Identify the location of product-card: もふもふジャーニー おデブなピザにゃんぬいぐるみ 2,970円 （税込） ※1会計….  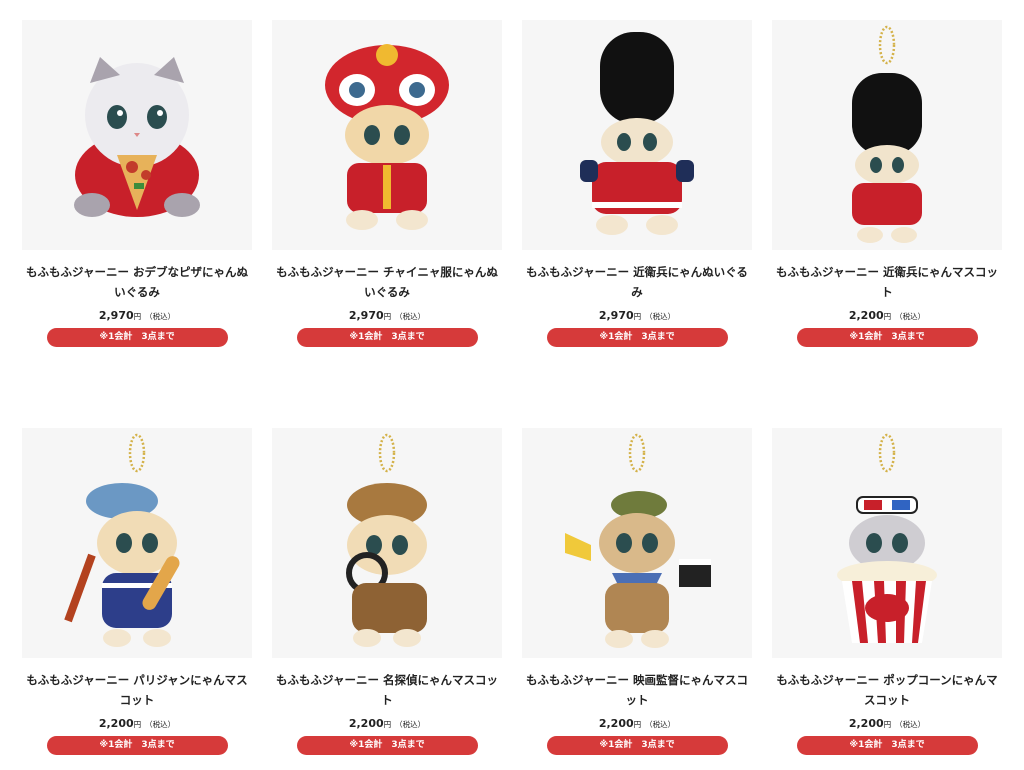
(137, 183).